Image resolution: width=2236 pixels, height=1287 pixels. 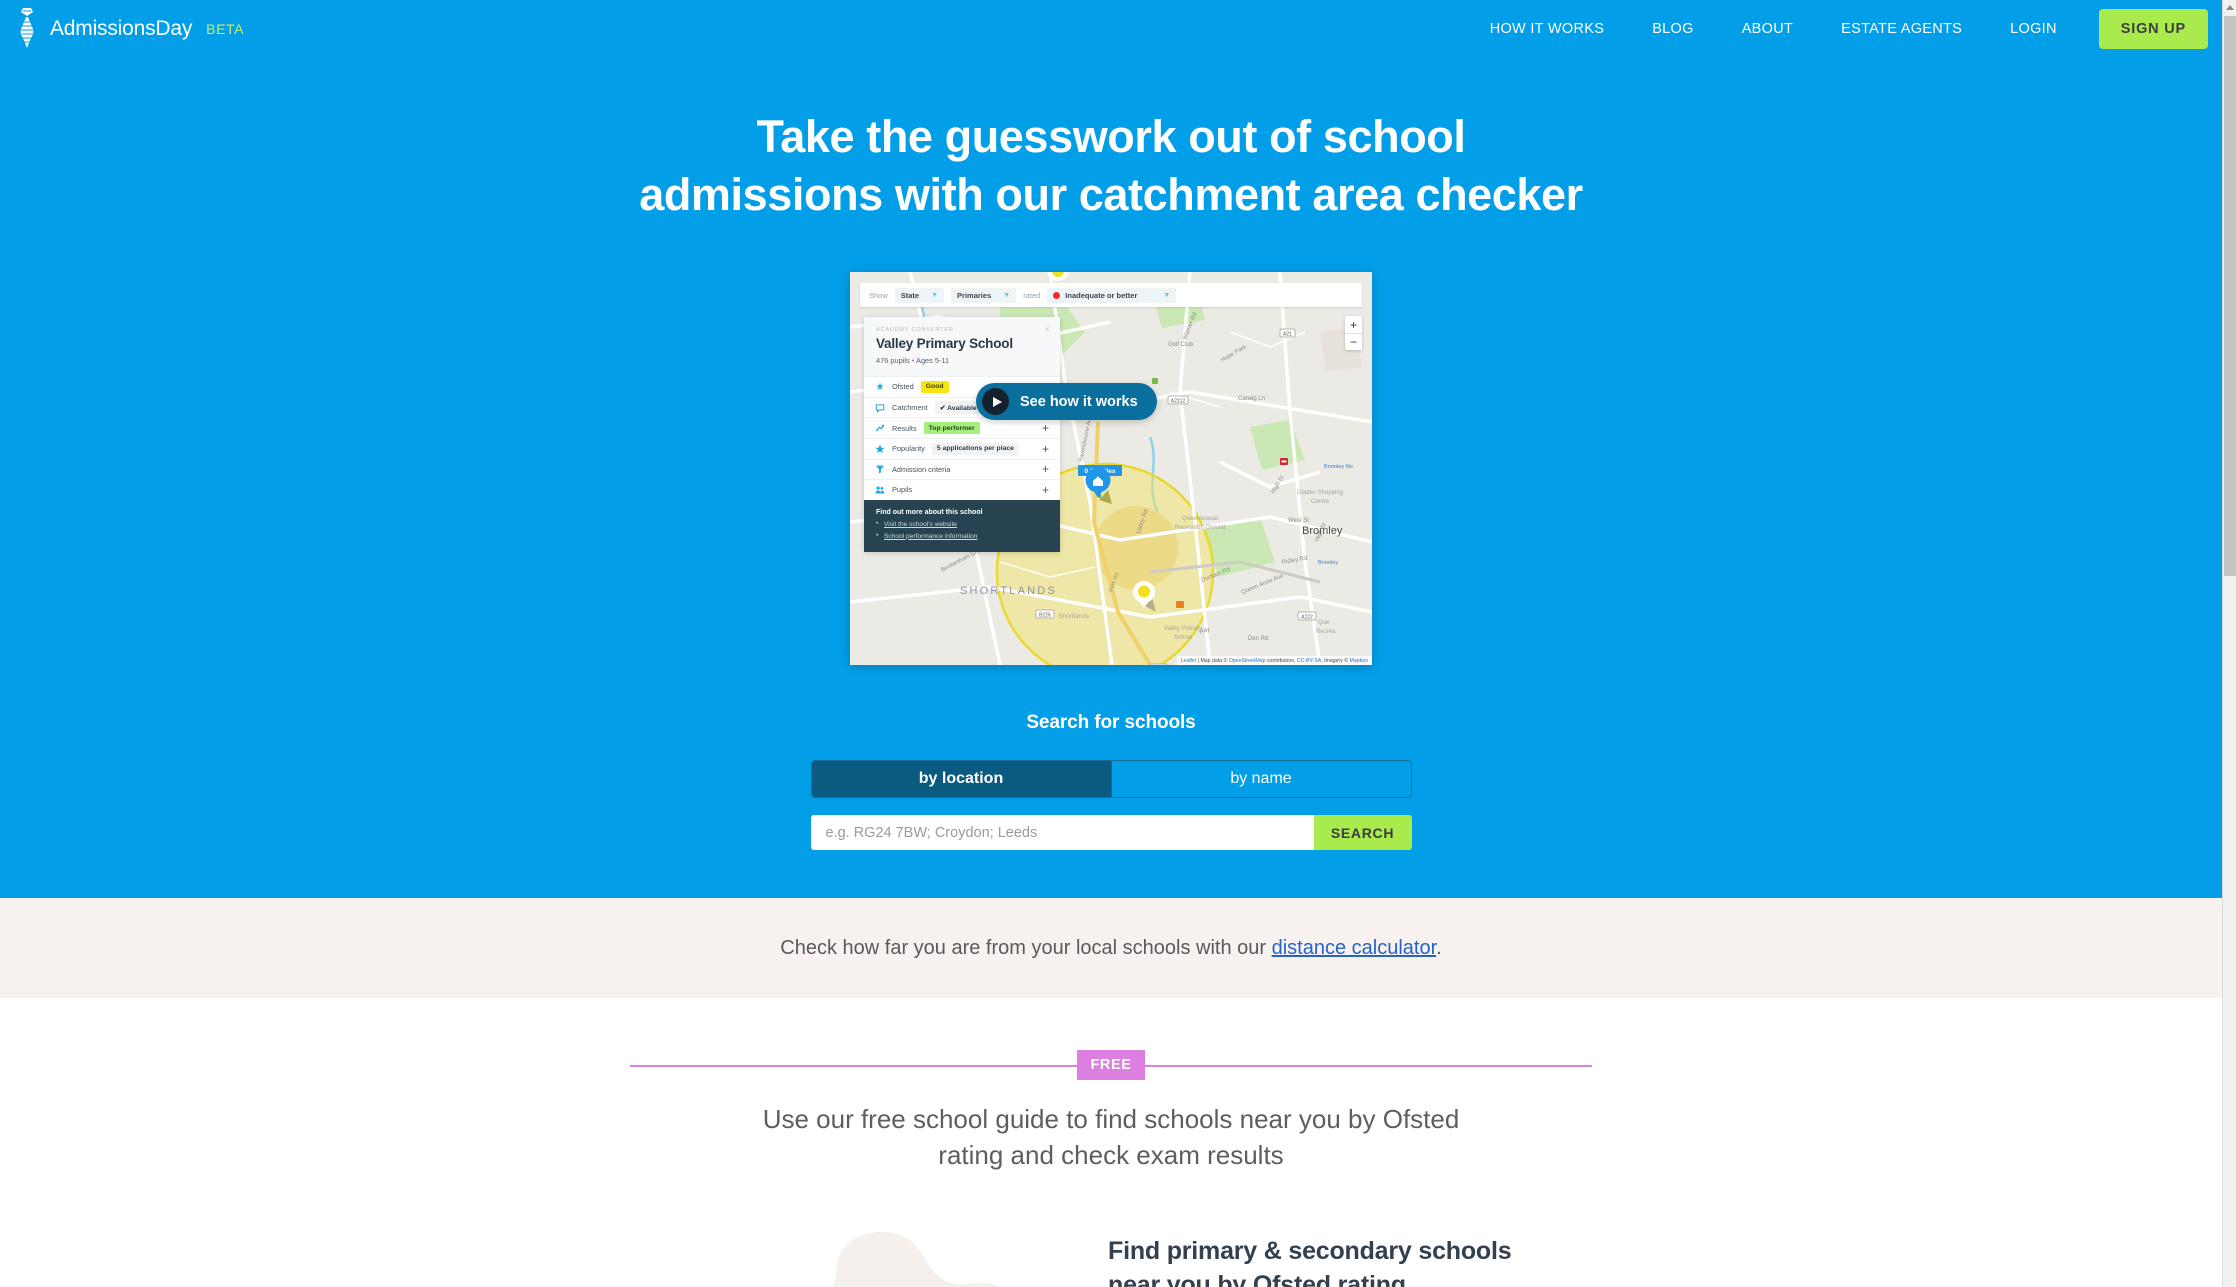 What do you see at coordinates (1111, 723) in the screenshot?
I see `search-section-title: Search for schools` at bounding box center [1111, 723].